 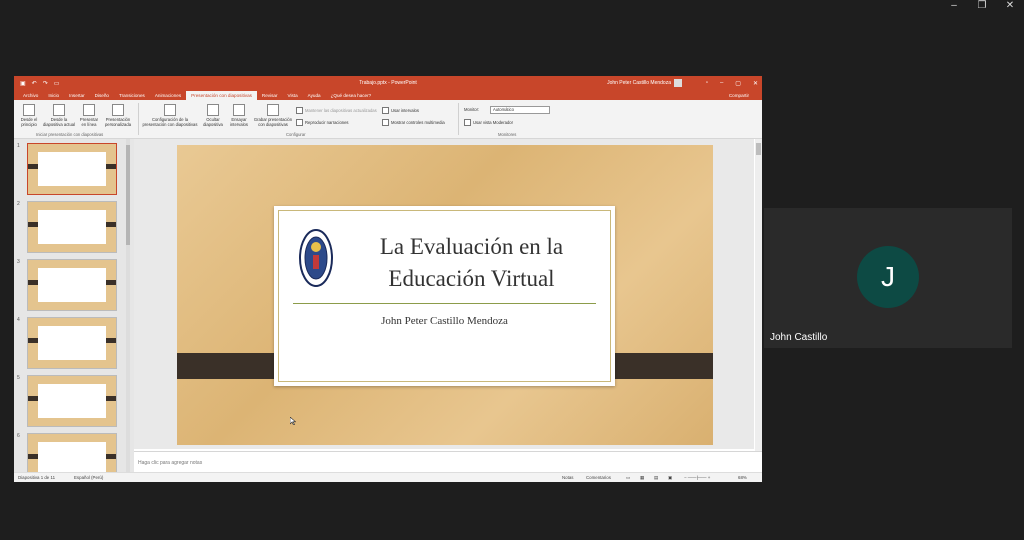 I want to click on tab-inicio: Inicio, so click(x=53, y=95).